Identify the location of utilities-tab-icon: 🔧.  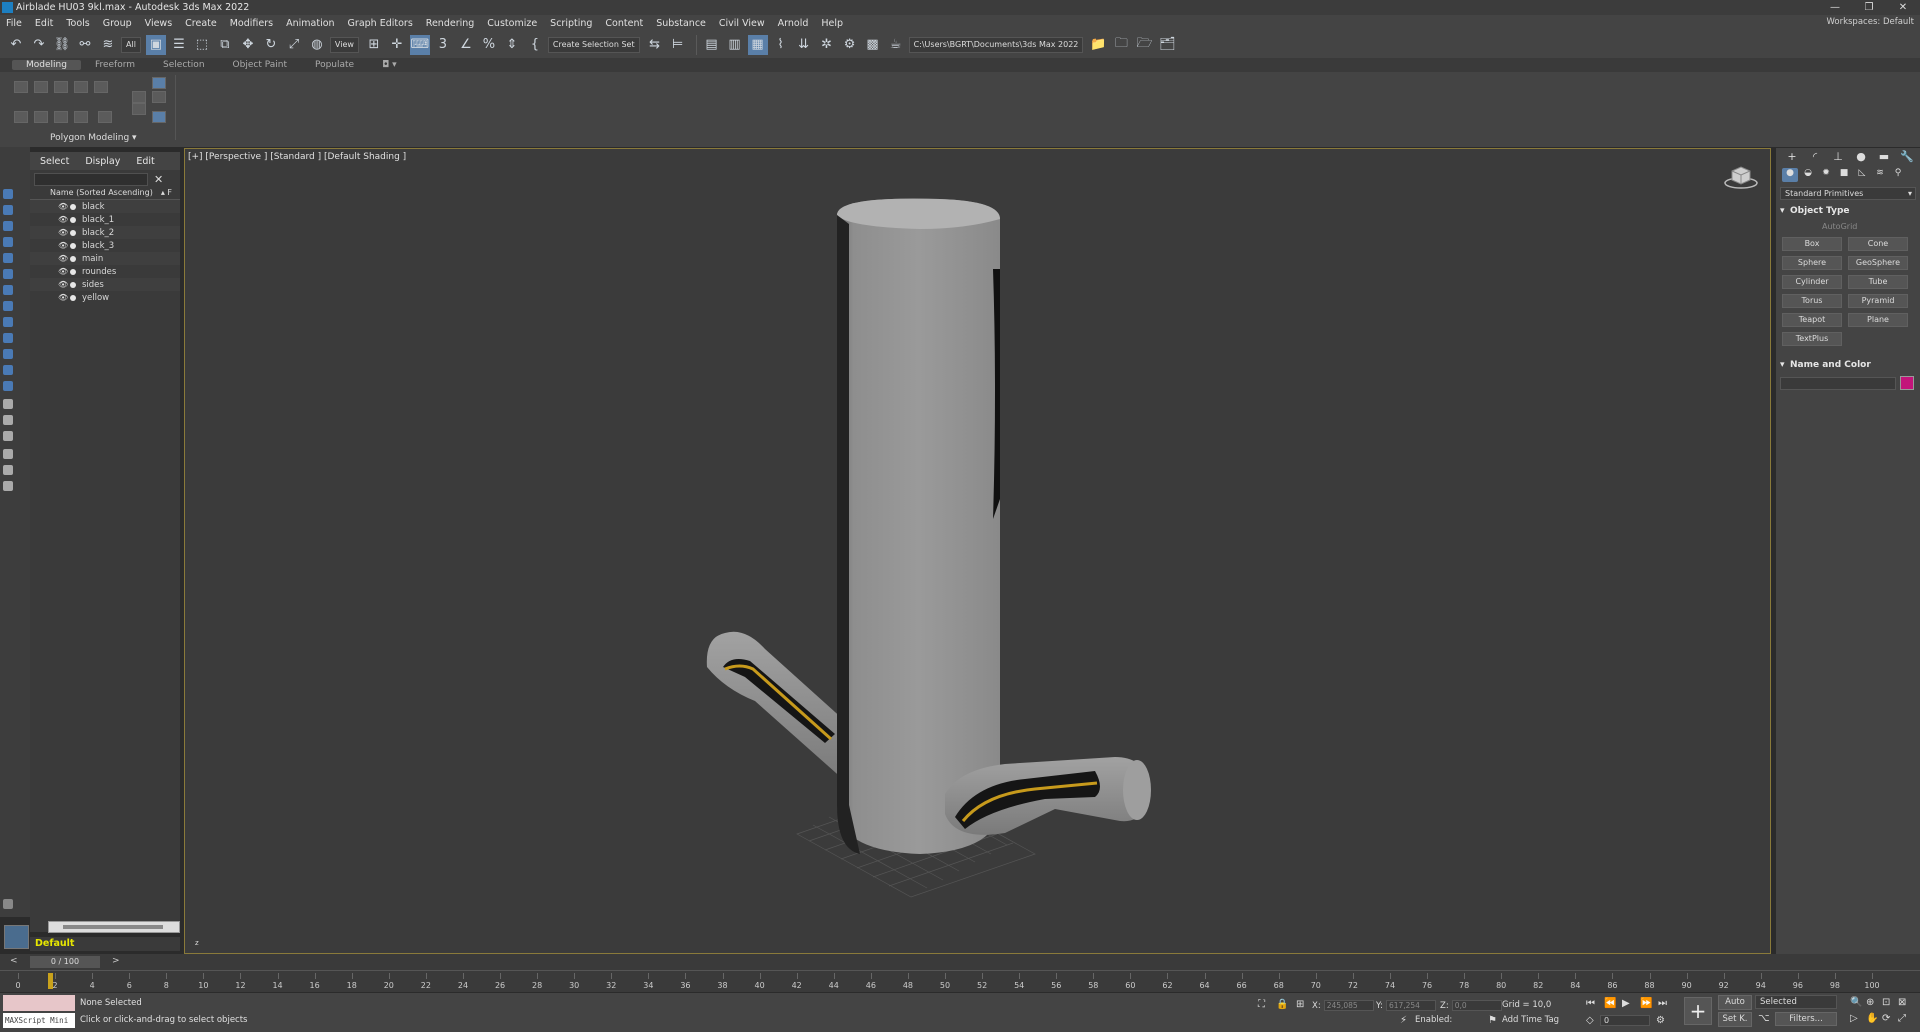
(1907, 157).